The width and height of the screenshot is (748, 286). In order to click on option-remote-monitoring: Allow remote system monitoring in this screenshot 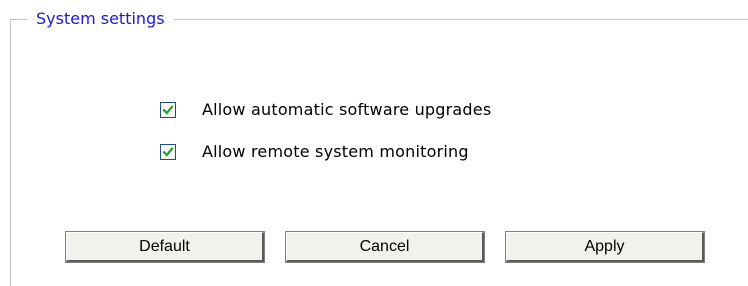, I will do `click(314, 152)`.